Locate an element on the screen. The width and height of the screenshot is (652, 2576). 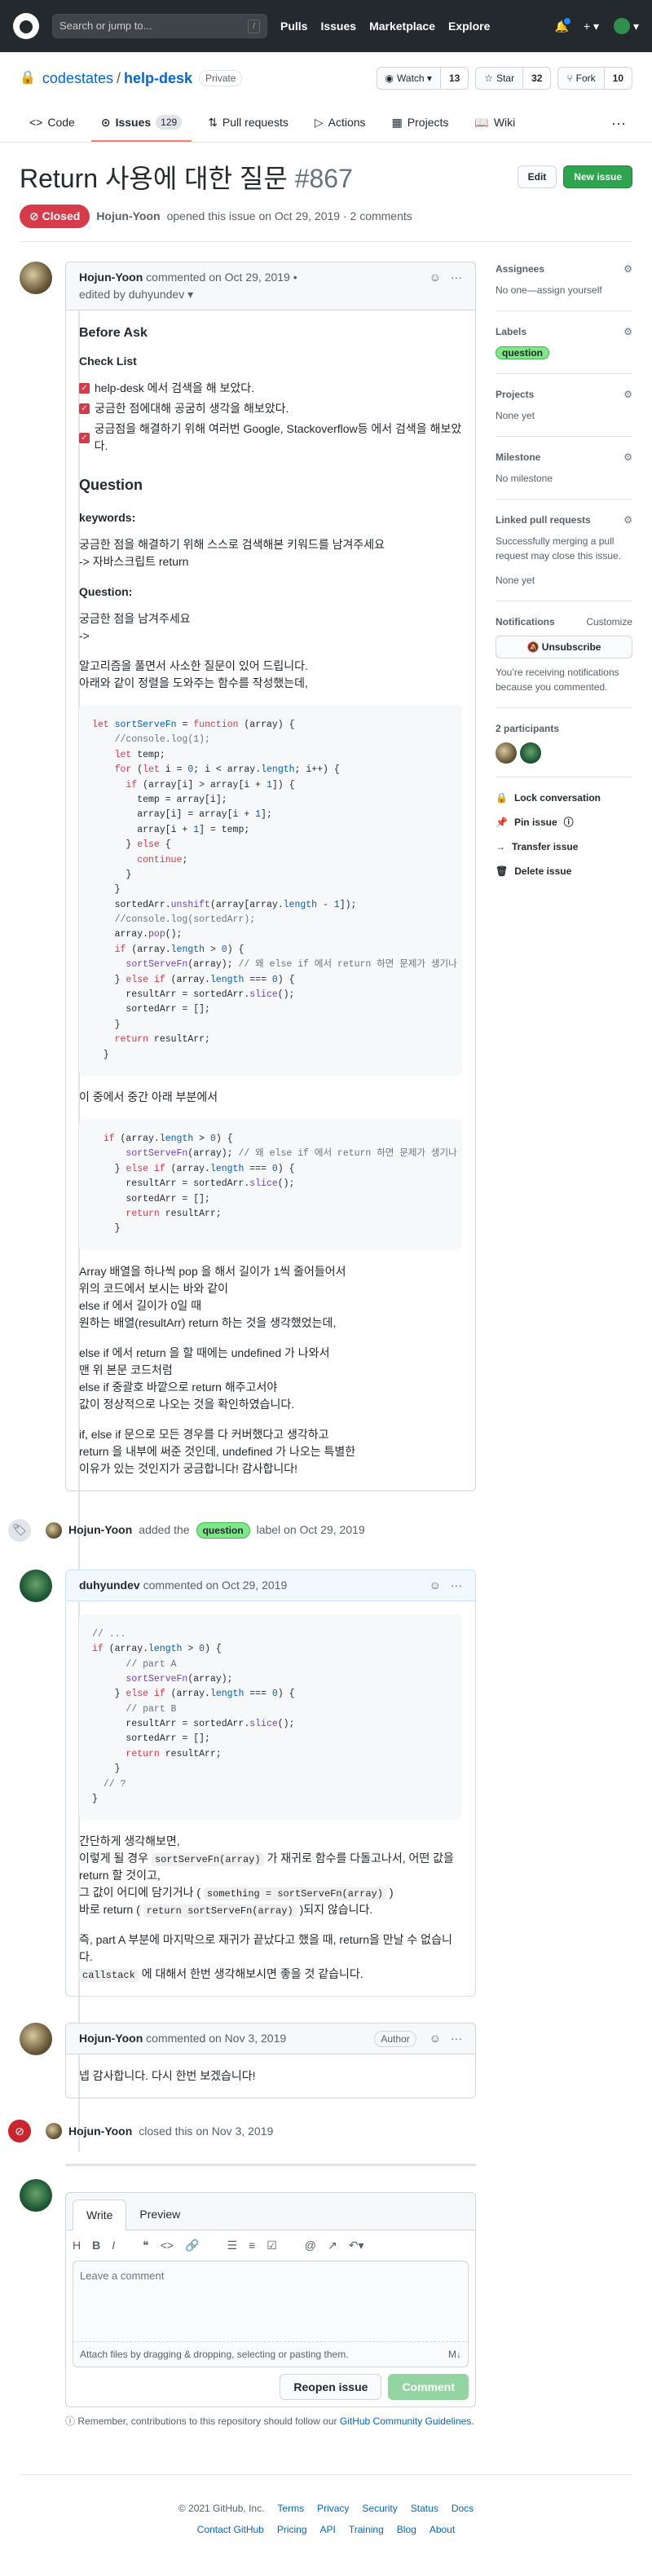
numbered-list-icon: ≡ is located at coordinates (252, 2245).